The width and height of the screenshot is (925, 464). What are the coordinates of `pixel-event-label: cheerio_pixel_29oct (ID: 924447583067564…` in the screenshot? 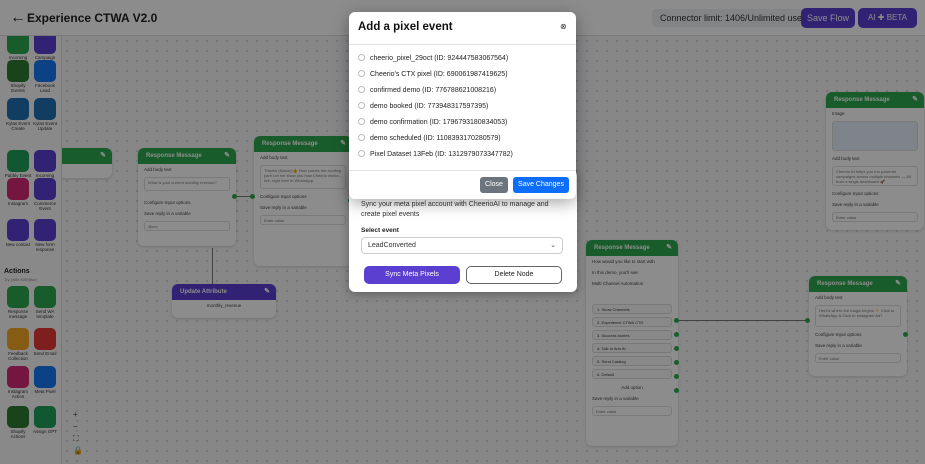 It's located at (439, 58).